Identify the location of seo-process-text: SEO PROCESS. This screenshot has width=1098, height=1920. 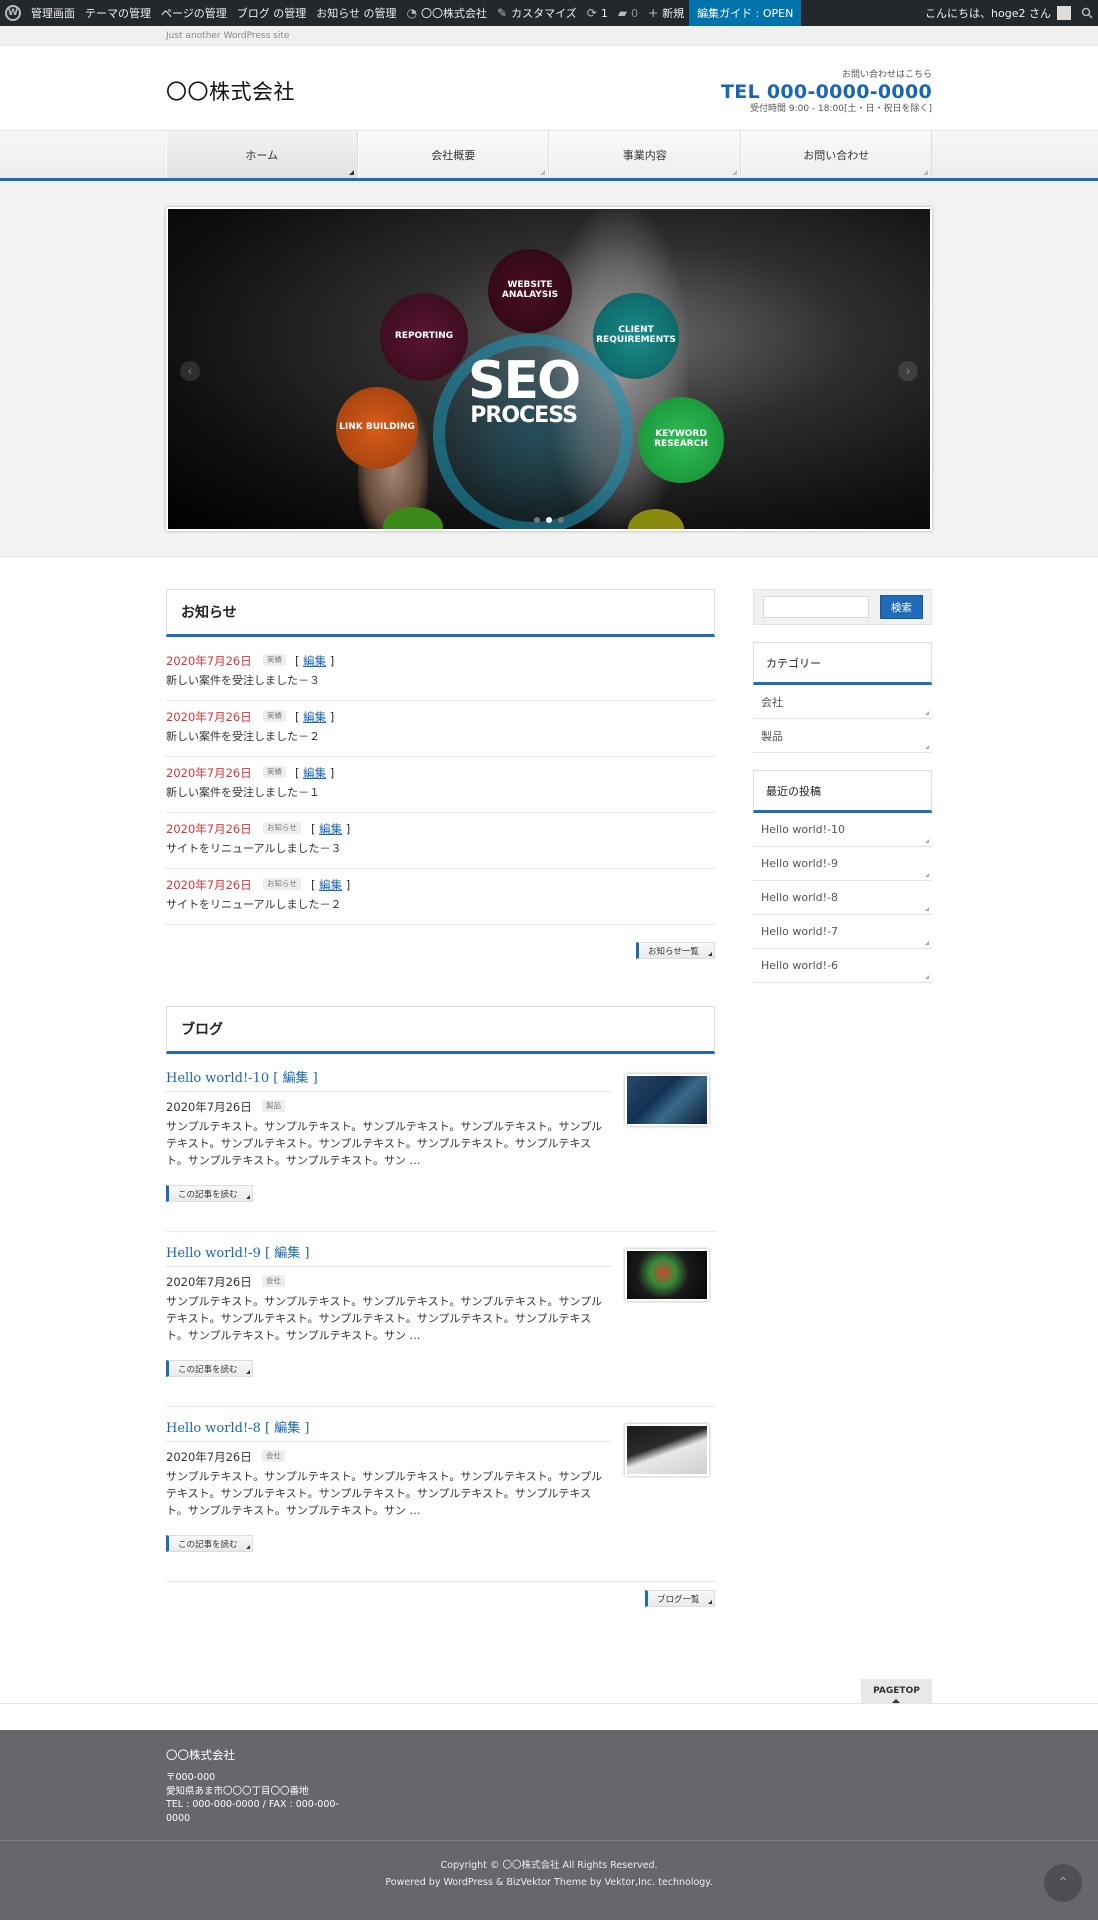
(524, 392).